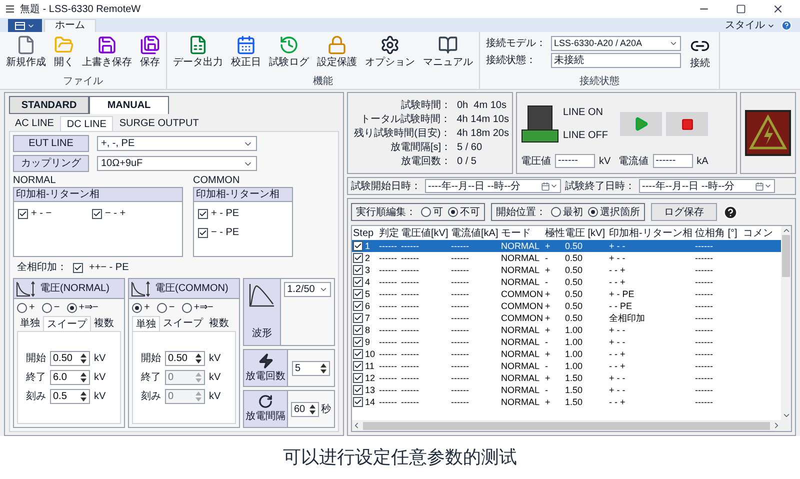  I want to click on ribbon-button: マニュアル, so click(448, 52).